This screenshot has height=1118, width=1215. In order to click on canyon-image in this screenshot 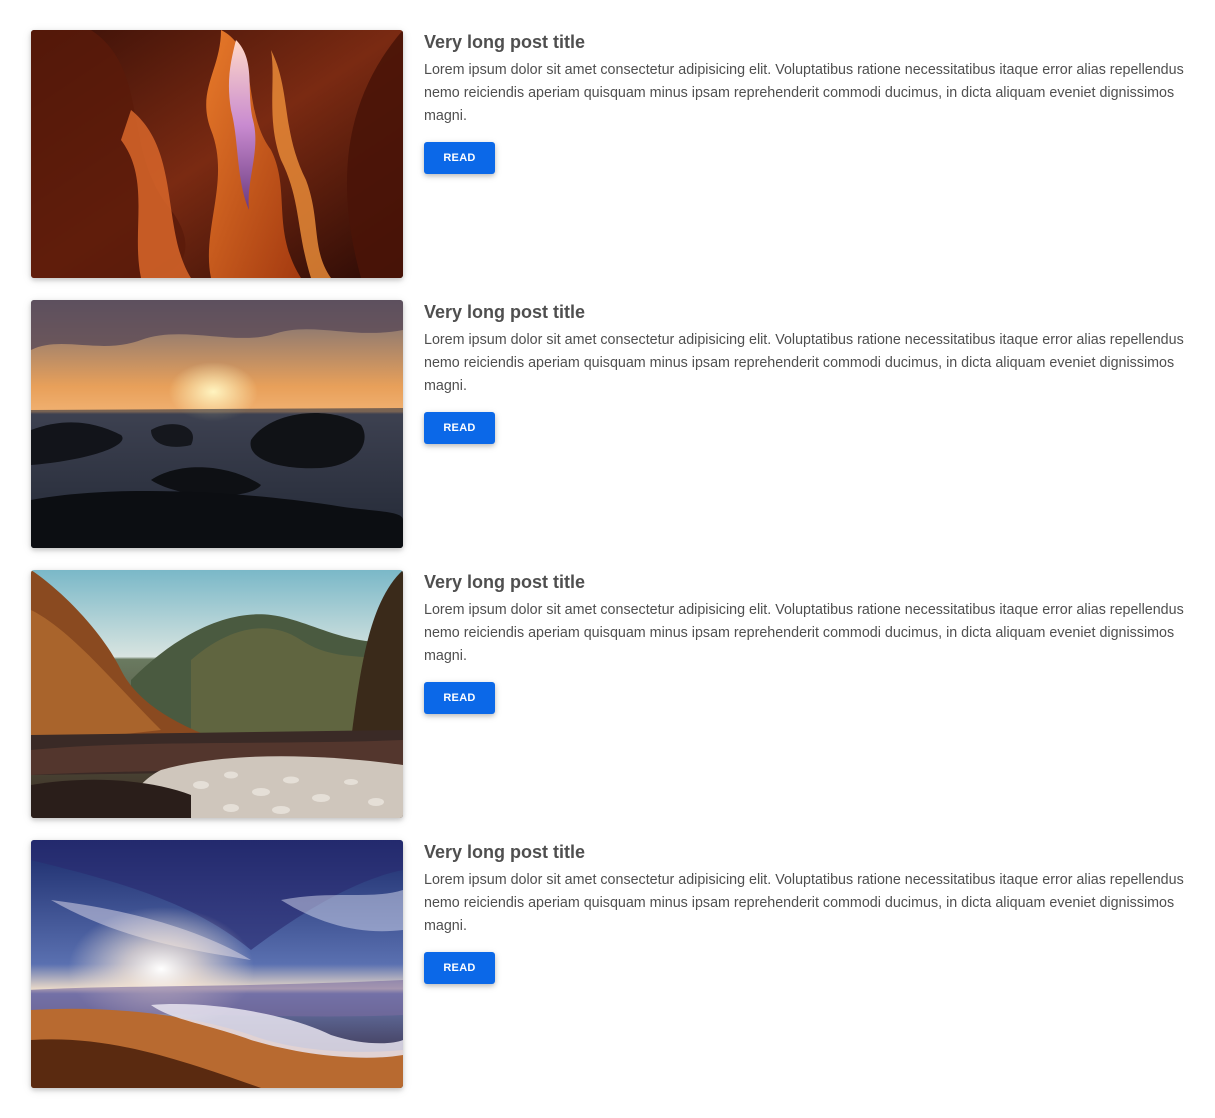, I will do `click(217, 154)`.